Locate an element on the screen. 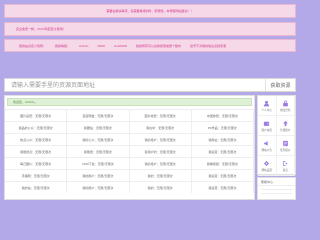 The width and height of the screenshot is (320, 240). sidebar-item: 任务报价 is located at coordinates (285, 146).